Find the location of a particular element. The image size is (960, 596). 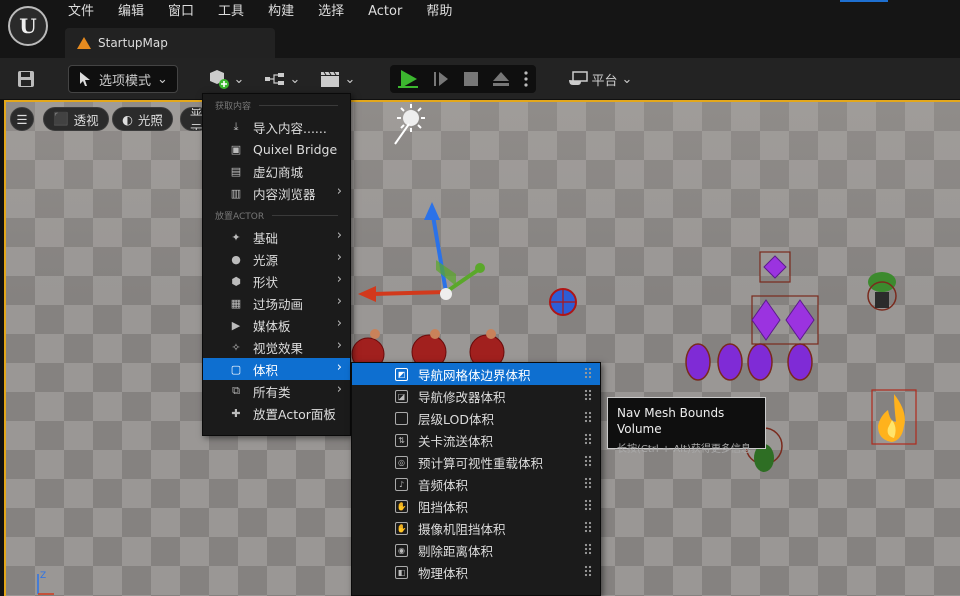

menu-help: 帮助 is located at coordinates (439, 12).